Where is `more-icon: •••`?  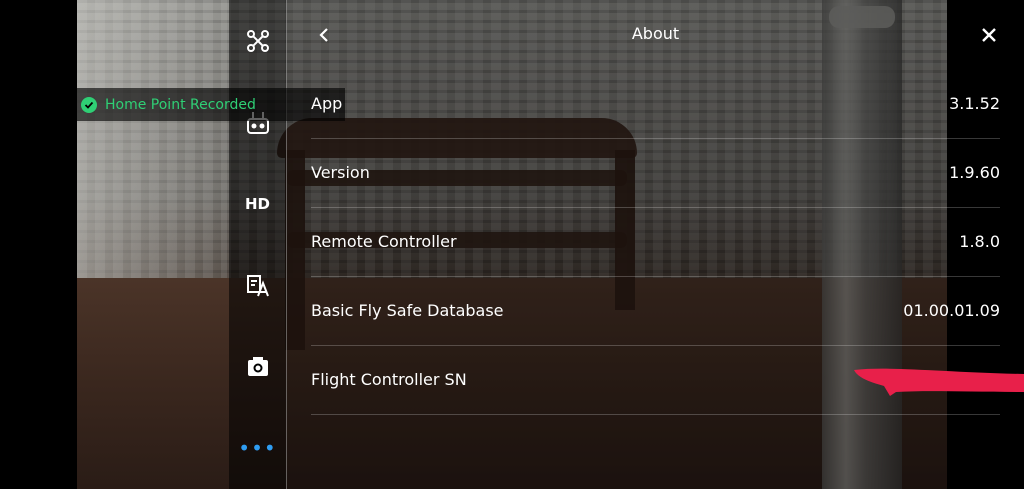
more-icon: ••• is located at coordinates (257, 448).